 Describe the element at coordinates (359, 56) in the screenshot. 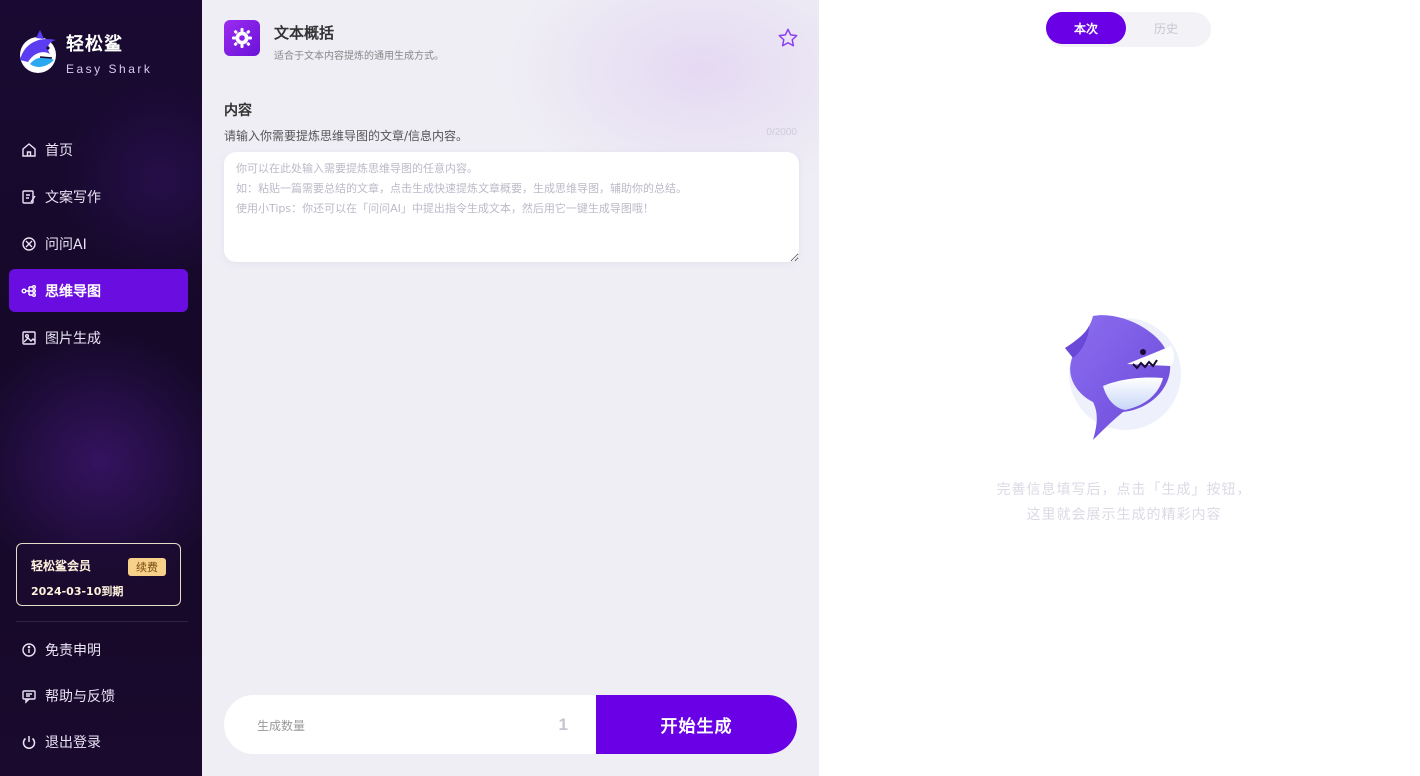

I see `tool-description: 适合于文本内容提炼的通用生成方式。` at that location.